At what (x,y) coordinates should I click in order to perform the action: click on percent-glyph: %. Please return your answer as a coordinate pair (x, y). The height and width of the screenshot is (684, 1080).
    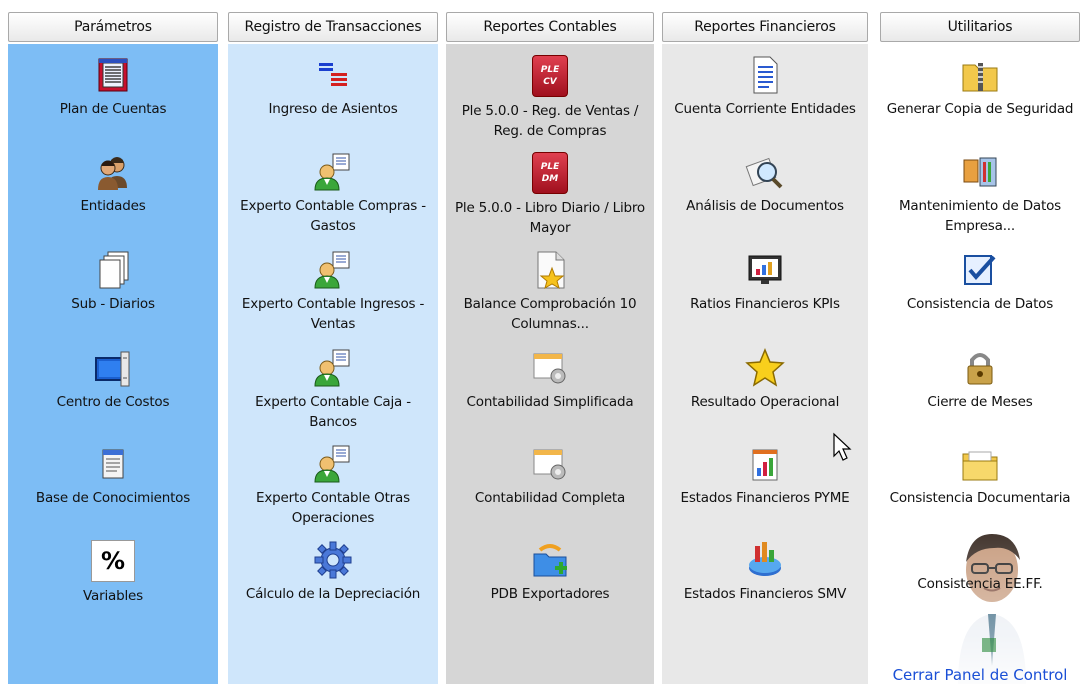
    Looking at the image, I should click on (113, 561).